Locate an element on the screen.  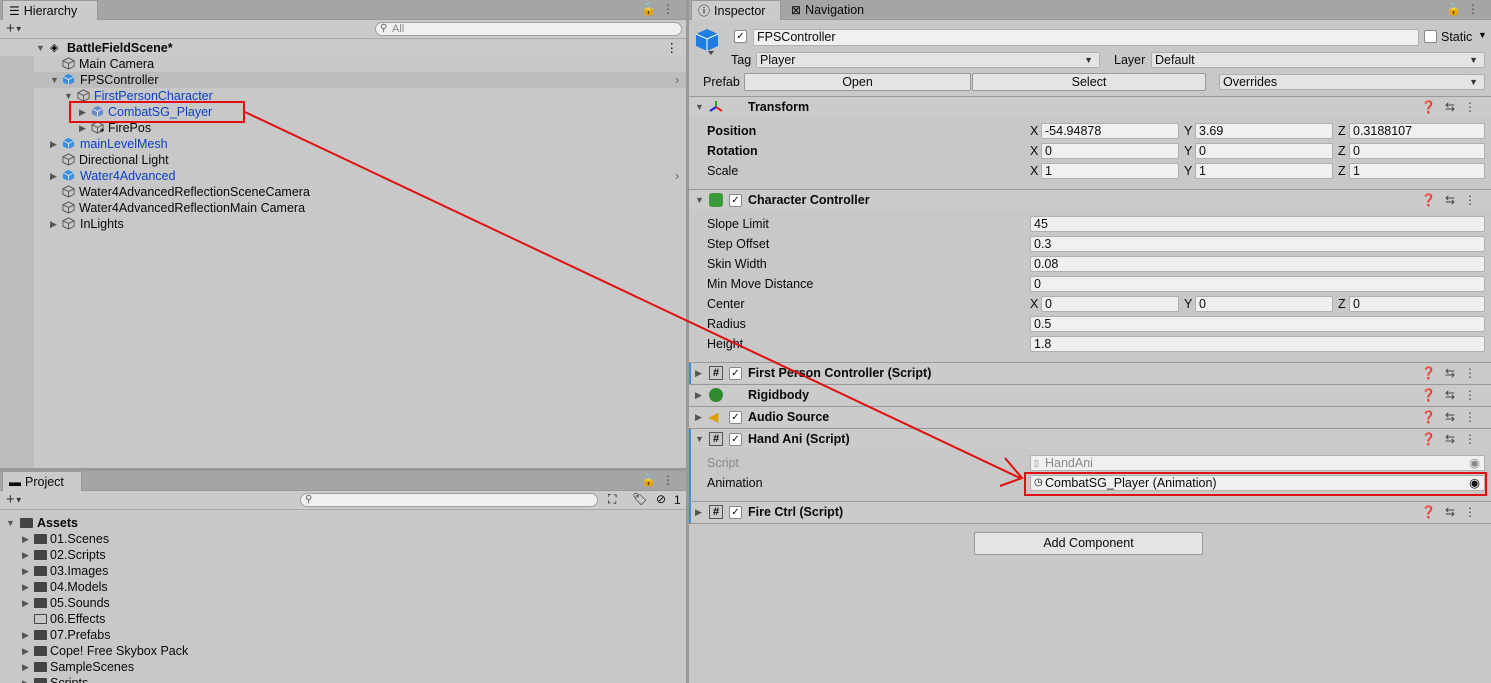
cc-field-input: 0 is located at coordinates (1257, 284).